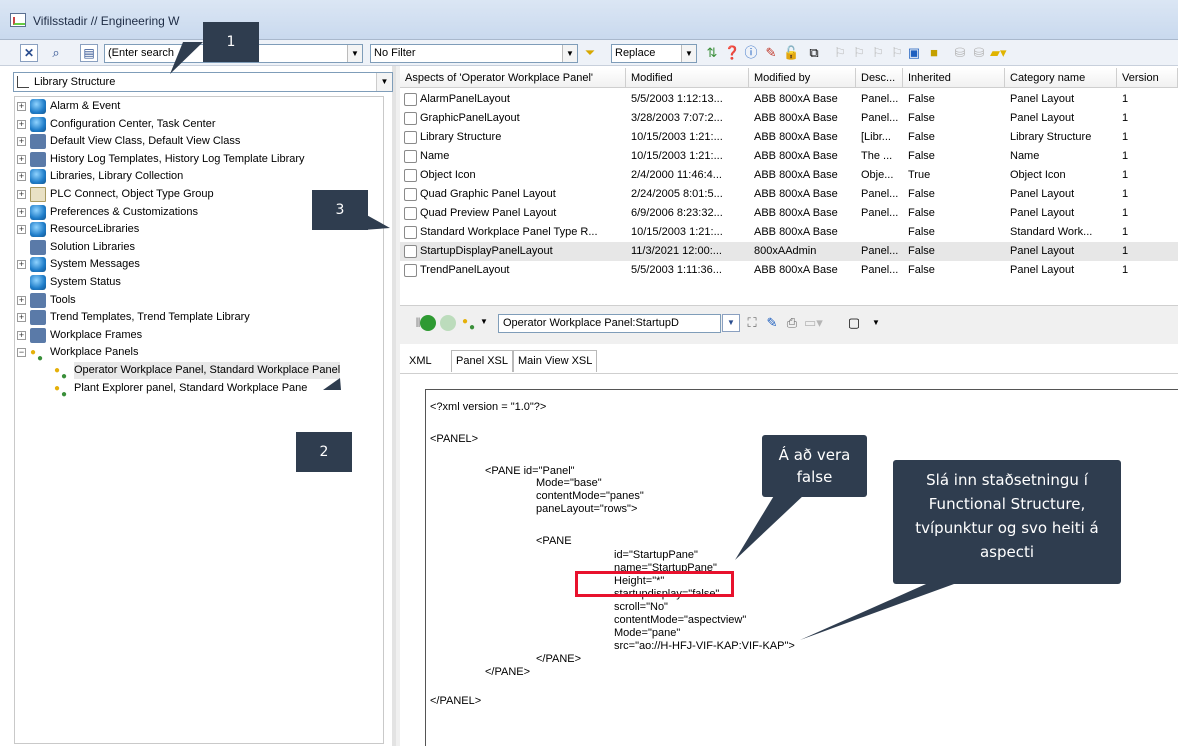 The width and height of the screenshot is (1178, 746). I want to click on unlock-icon: 🔓, so click(791, 53).